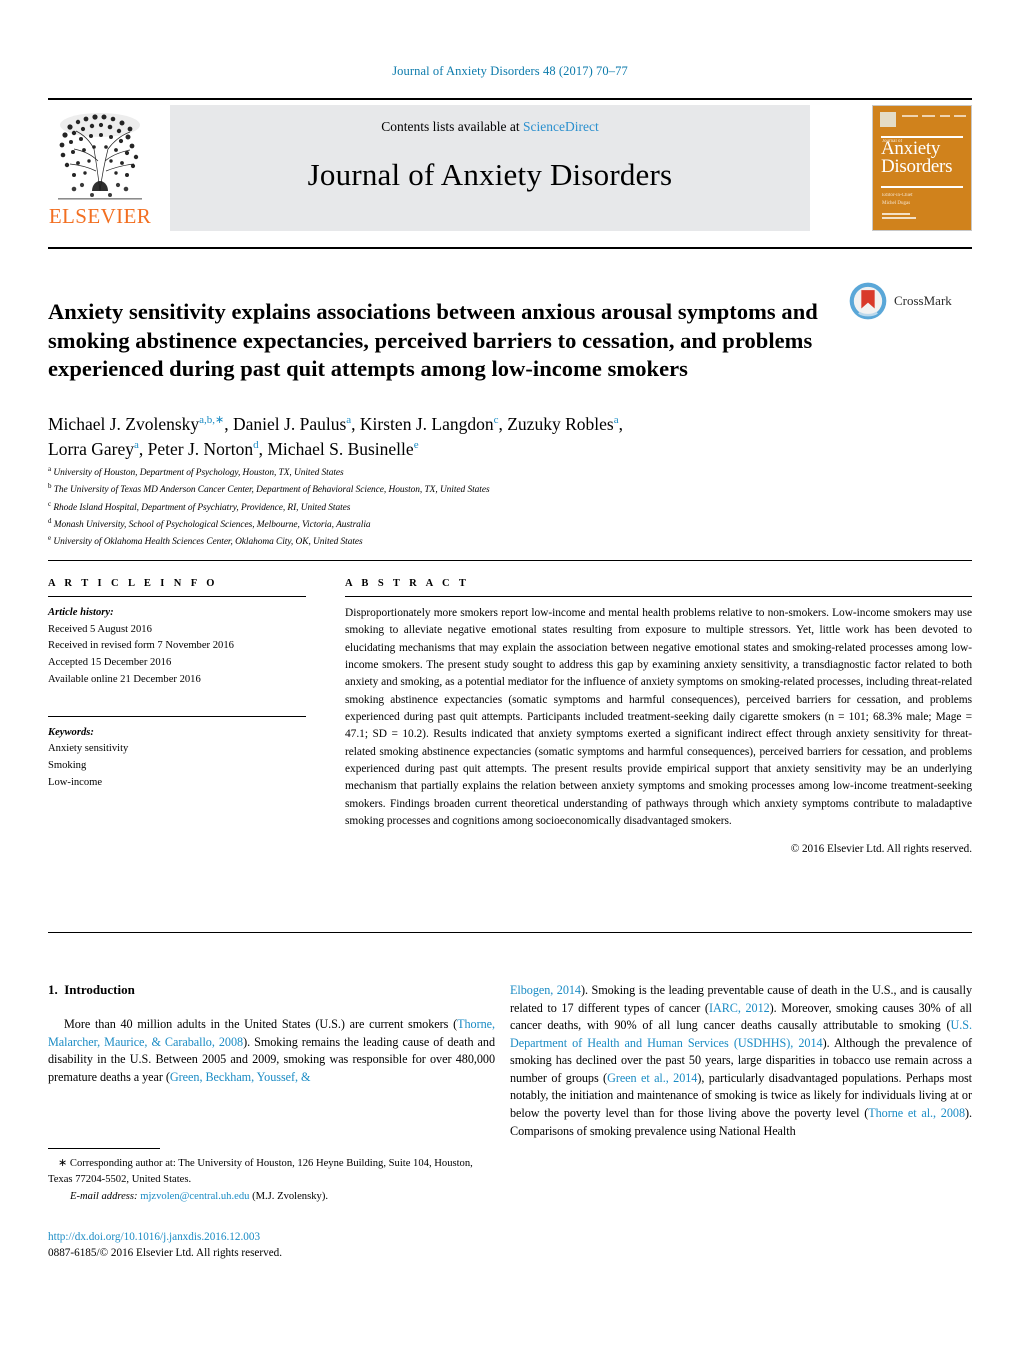 The image size is (1020, 1351). What do you see at coordinates (917, 167) in the screenshot?
I see `cover-title-line2: Disorders` at bounding box center [917, 167].